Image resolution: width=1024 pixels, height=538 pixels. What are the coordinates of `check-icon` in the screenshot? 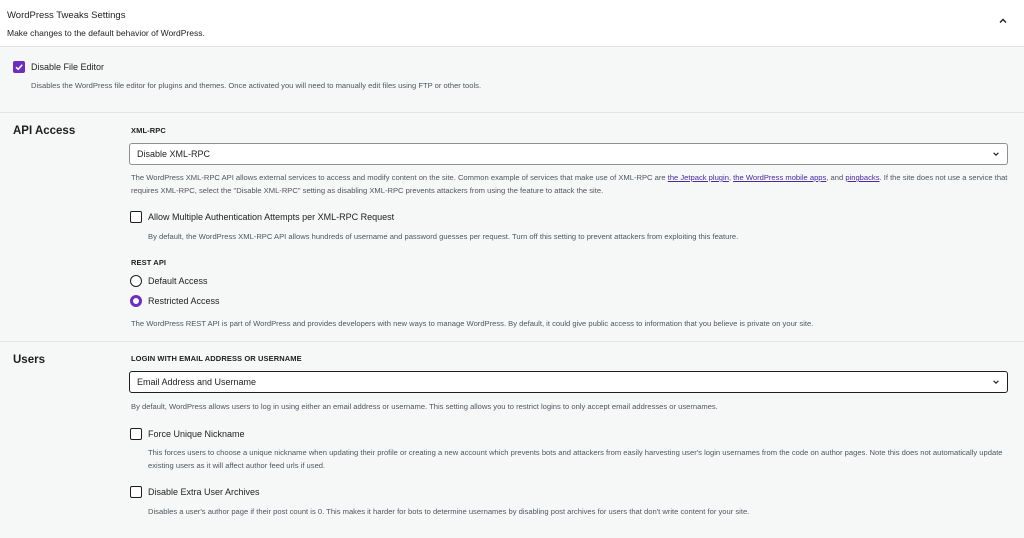 It's located at (19, 67).